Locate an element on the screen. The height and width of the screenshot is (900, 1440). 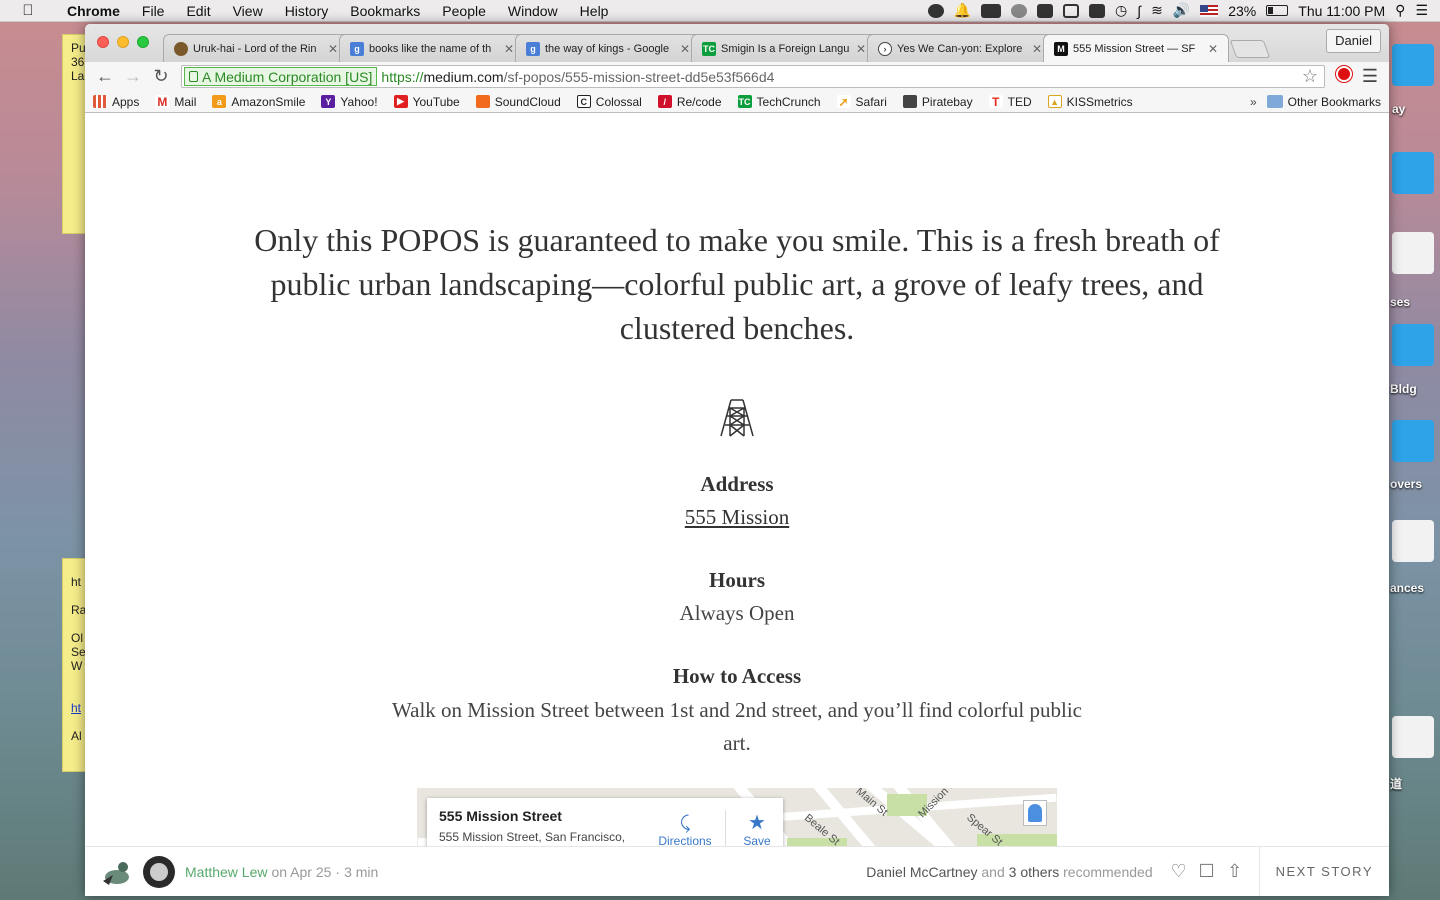
menu-history: History is located at coordinates (307, 11).